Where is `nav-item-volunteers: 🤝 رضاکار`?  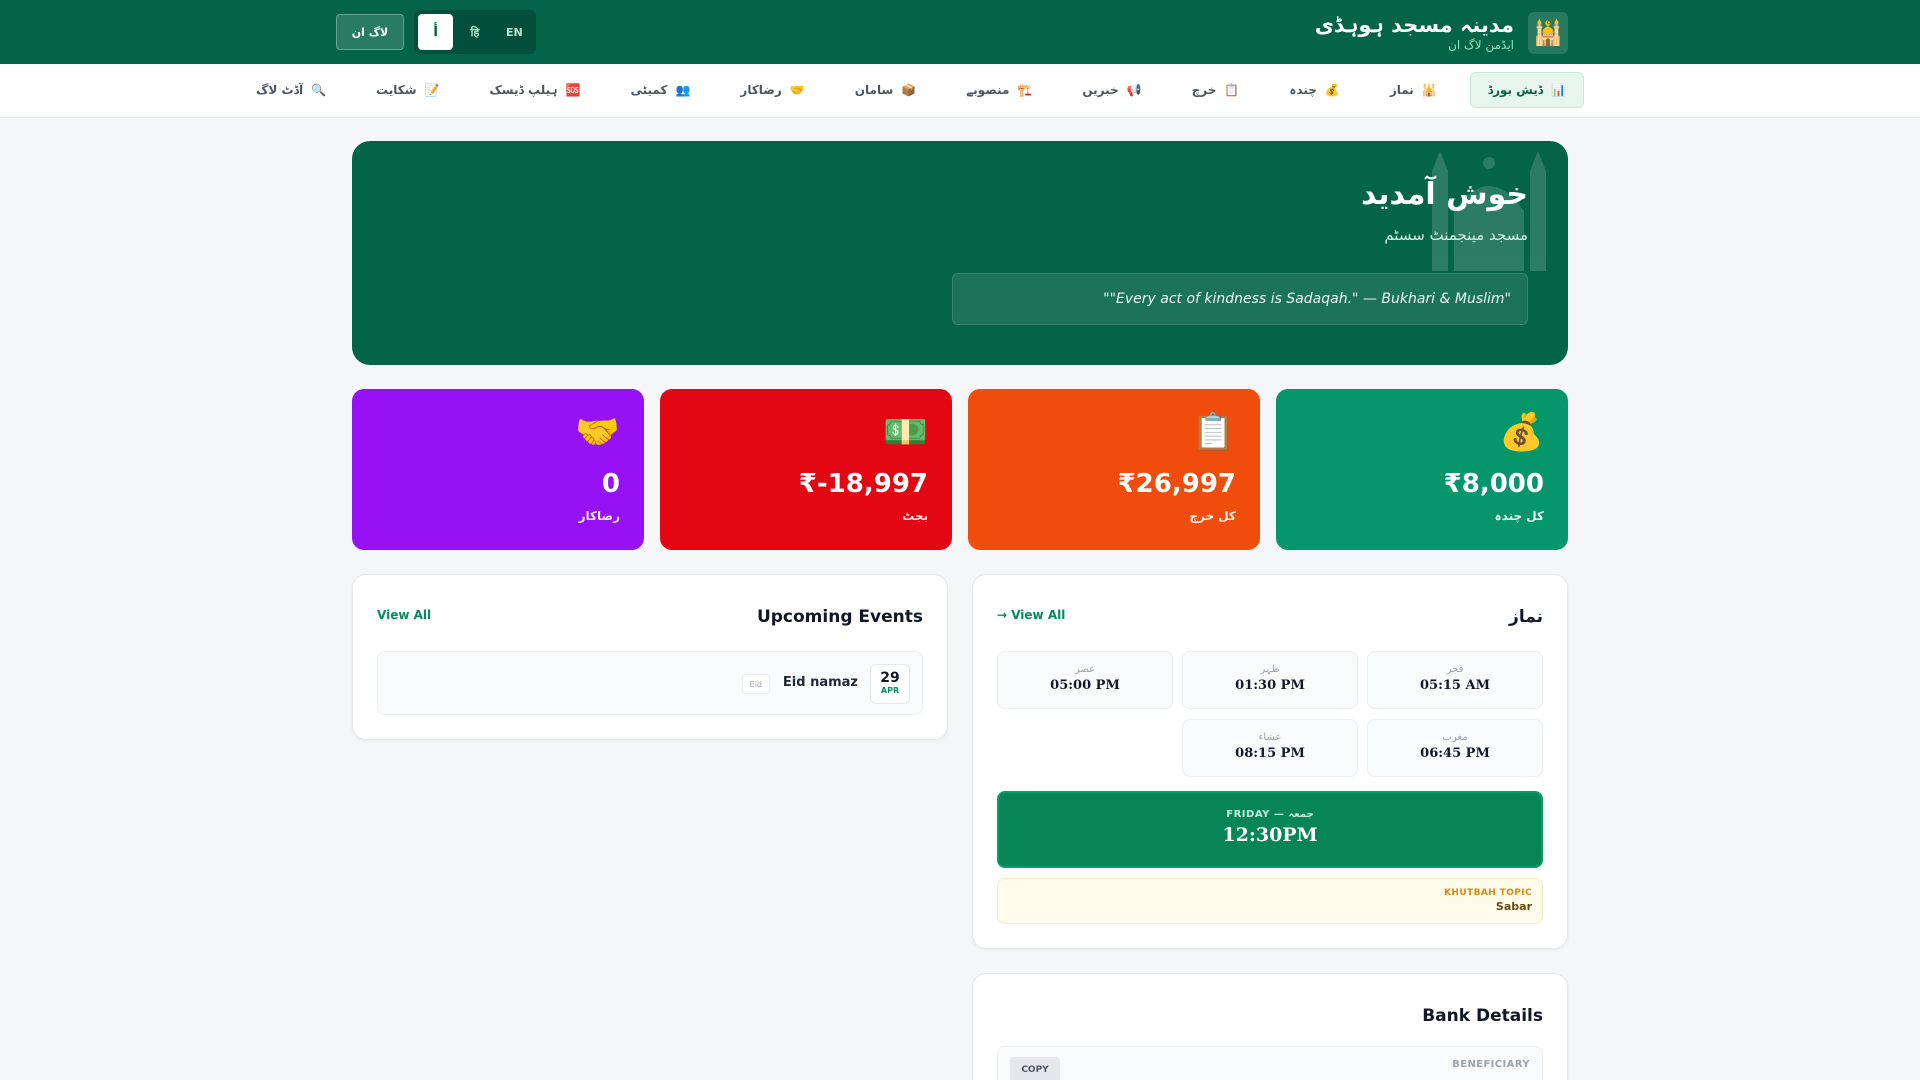 nav-item-volunteers: 🤝 رضاکار is located at coordinates (772, 90).